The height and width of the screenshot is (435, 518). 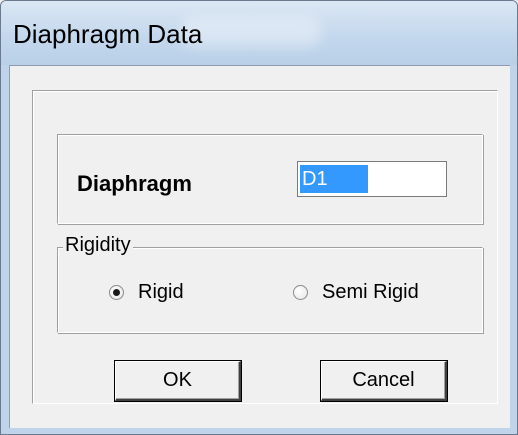 What do you see at coordinates (300, 292) in the screenshot?
I see `radio-unselected-icon` at bounding box center [300, 292].